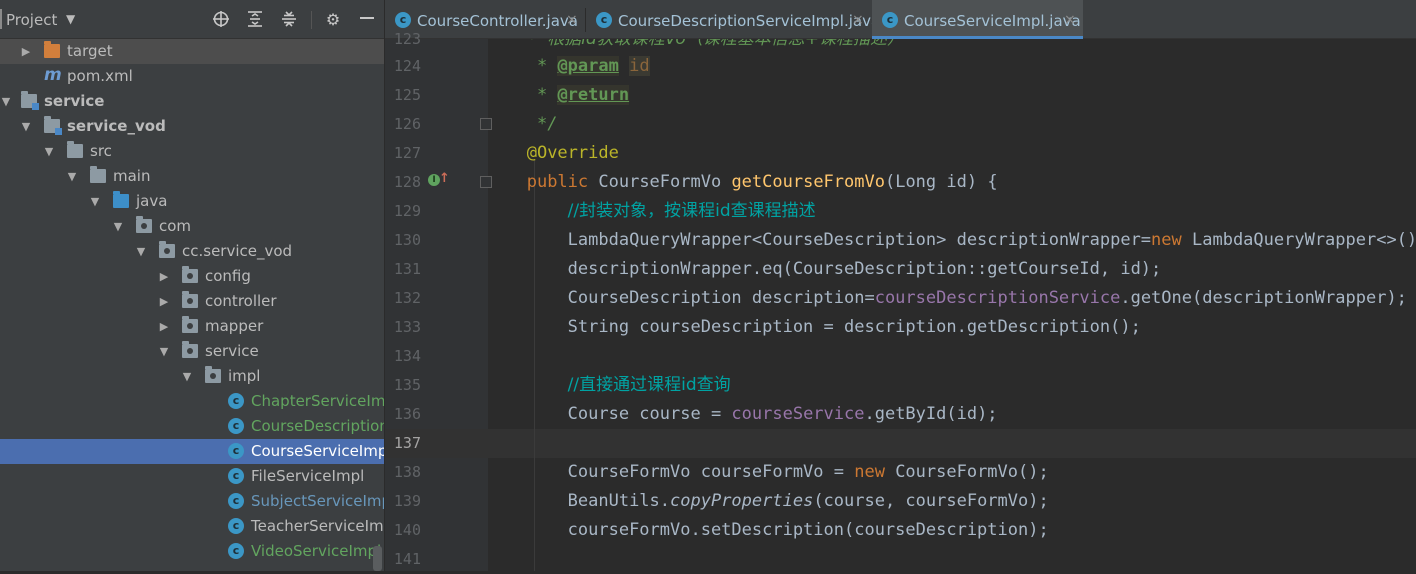 The width and height of the screenshot is (1416, 574). Describe the element at coordinates (931, 414) in the screenshot. I see `code-text: .getById(id);` at that location.